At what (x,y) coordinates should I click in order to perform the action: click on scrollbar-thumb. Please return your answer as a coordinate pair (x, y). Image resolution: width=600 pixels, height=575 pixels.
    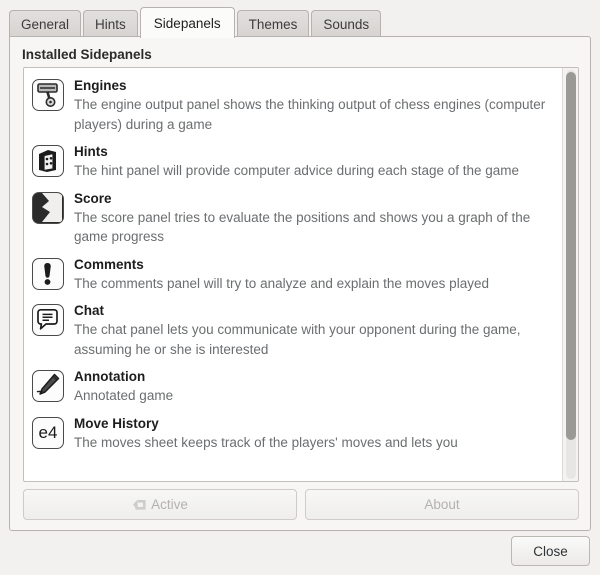
    Looking at the image, I should click on (571, 256).